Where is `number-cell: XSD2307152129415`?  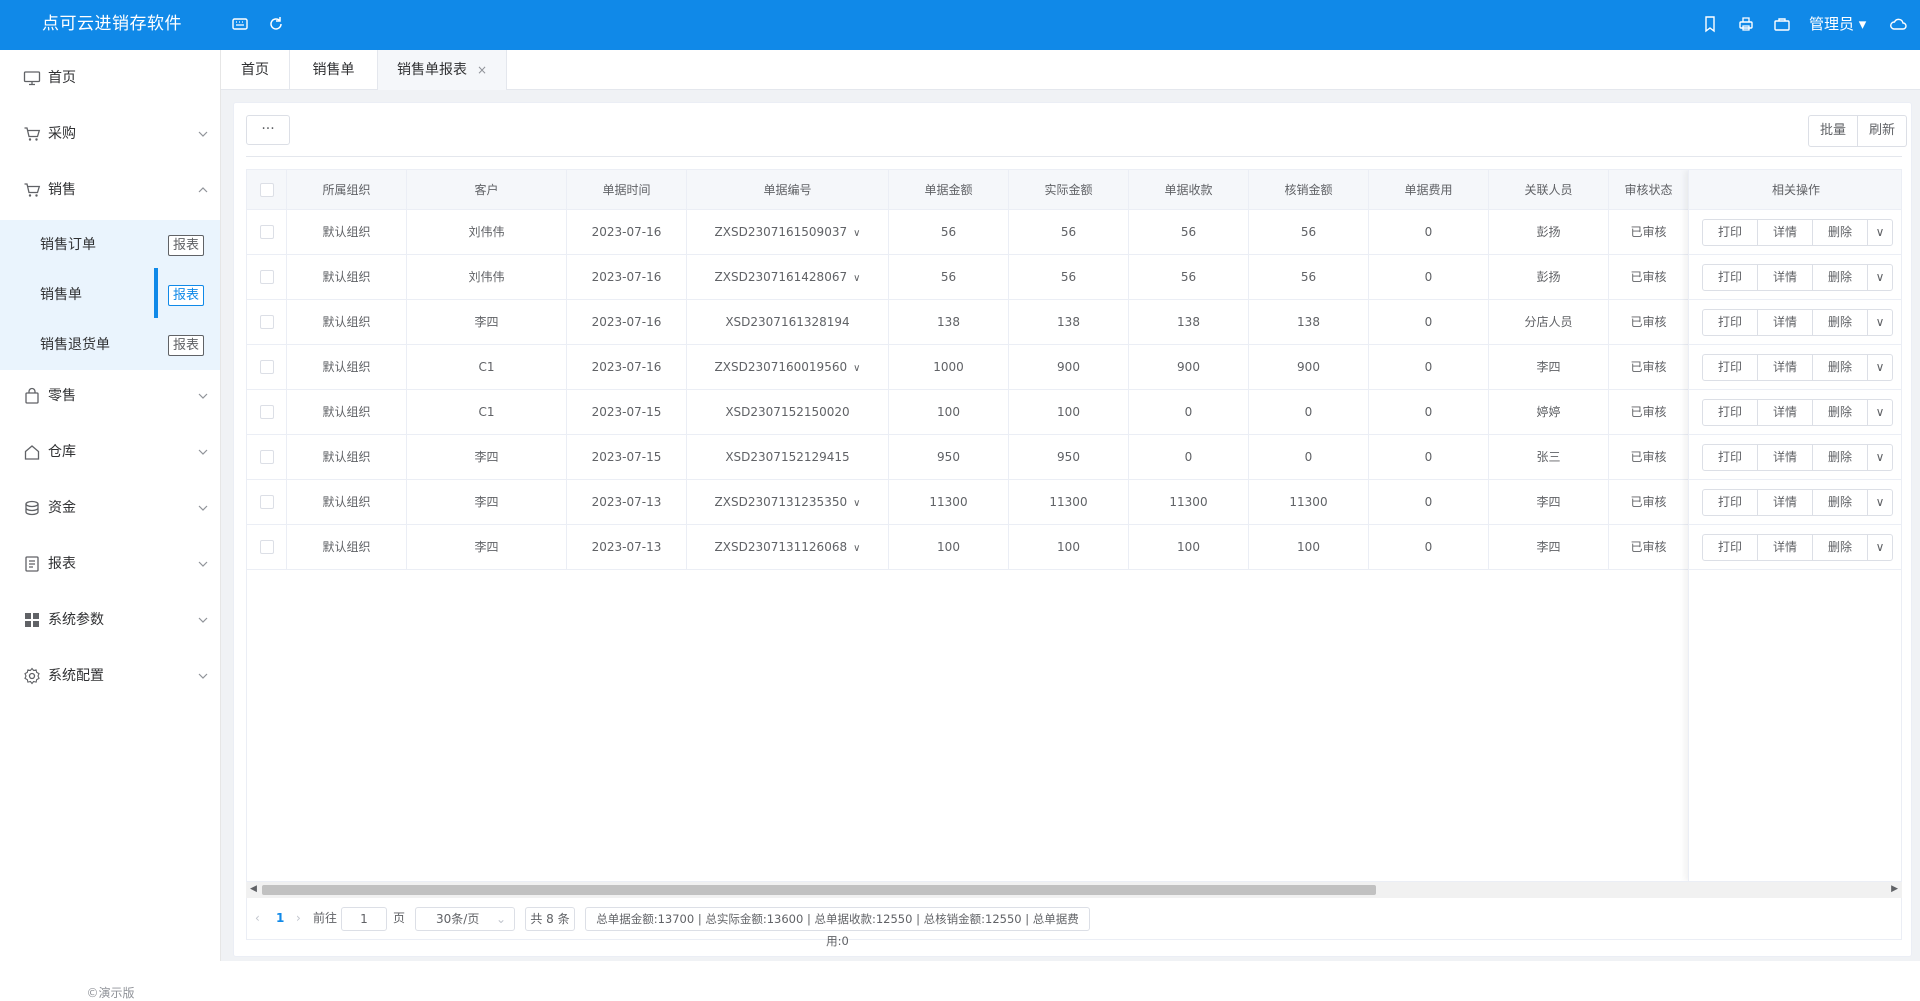 number-cell: XSD2307152129415 is located at coordinates (788, 457).